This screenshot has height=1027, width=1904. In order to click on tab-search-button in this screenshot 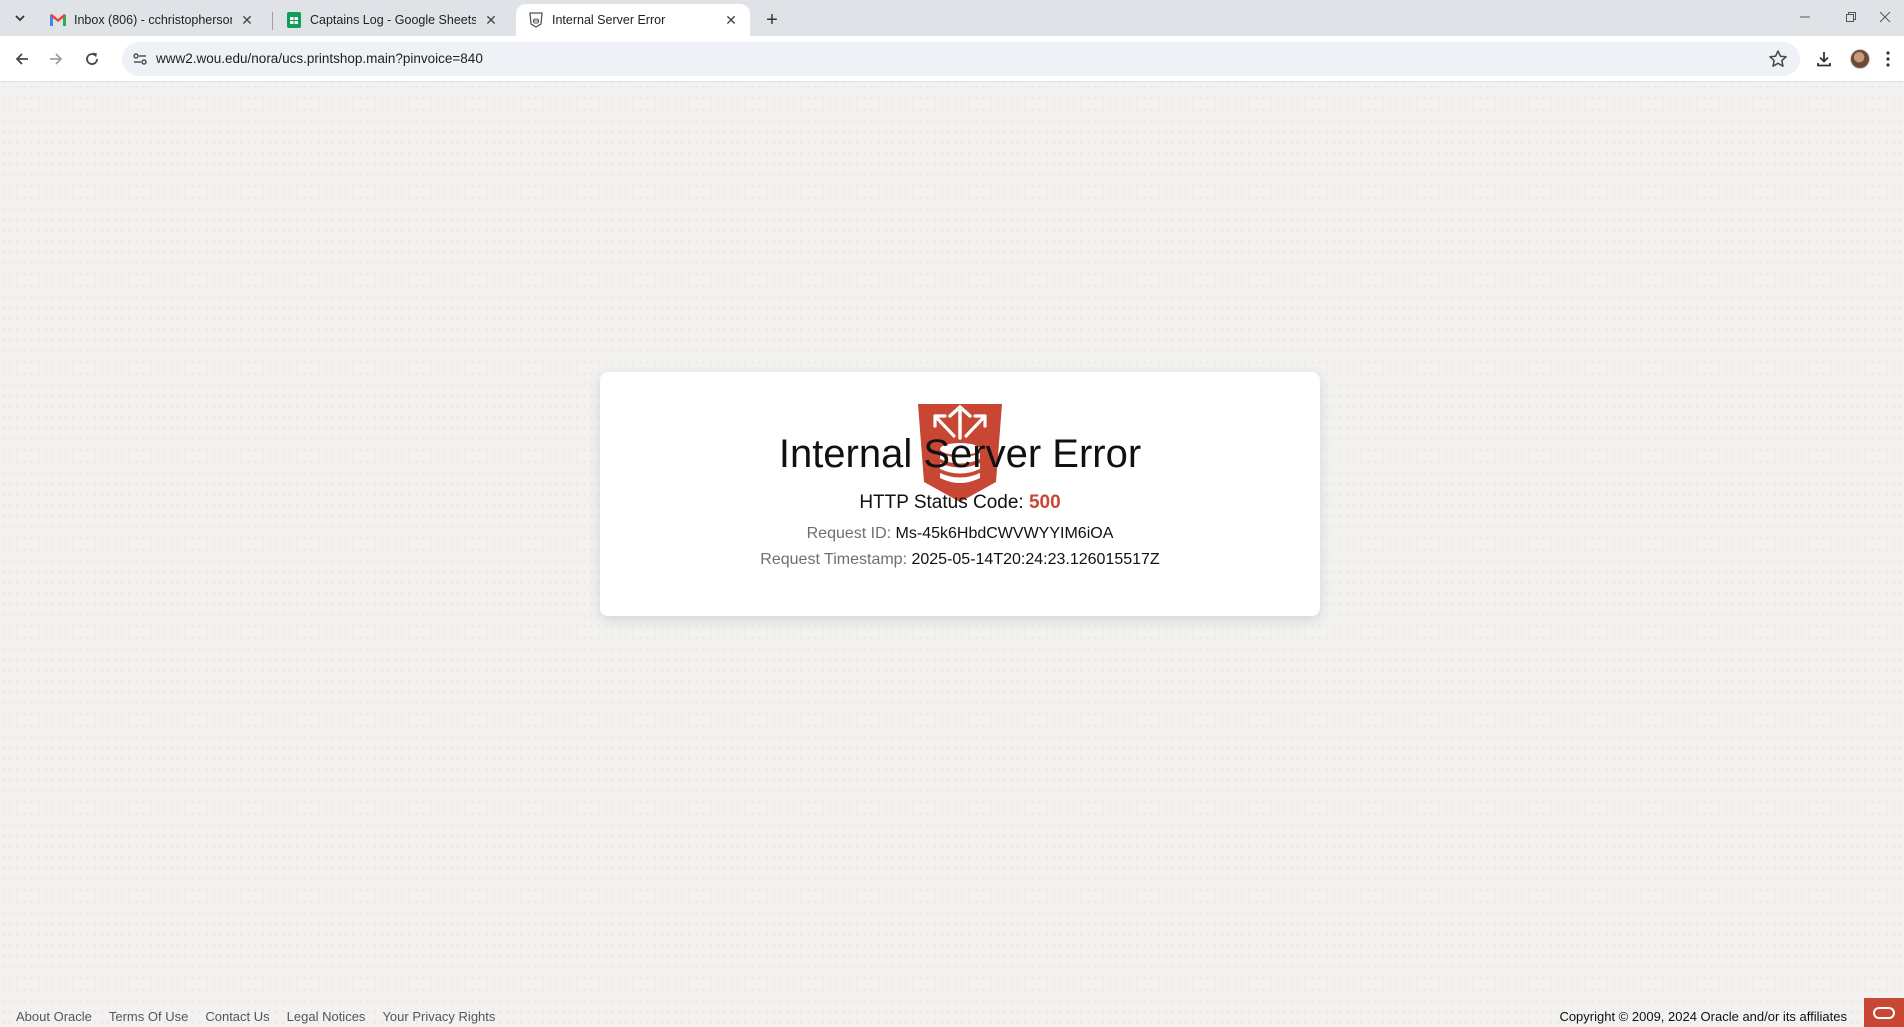, I will do `click(20, 18)`.